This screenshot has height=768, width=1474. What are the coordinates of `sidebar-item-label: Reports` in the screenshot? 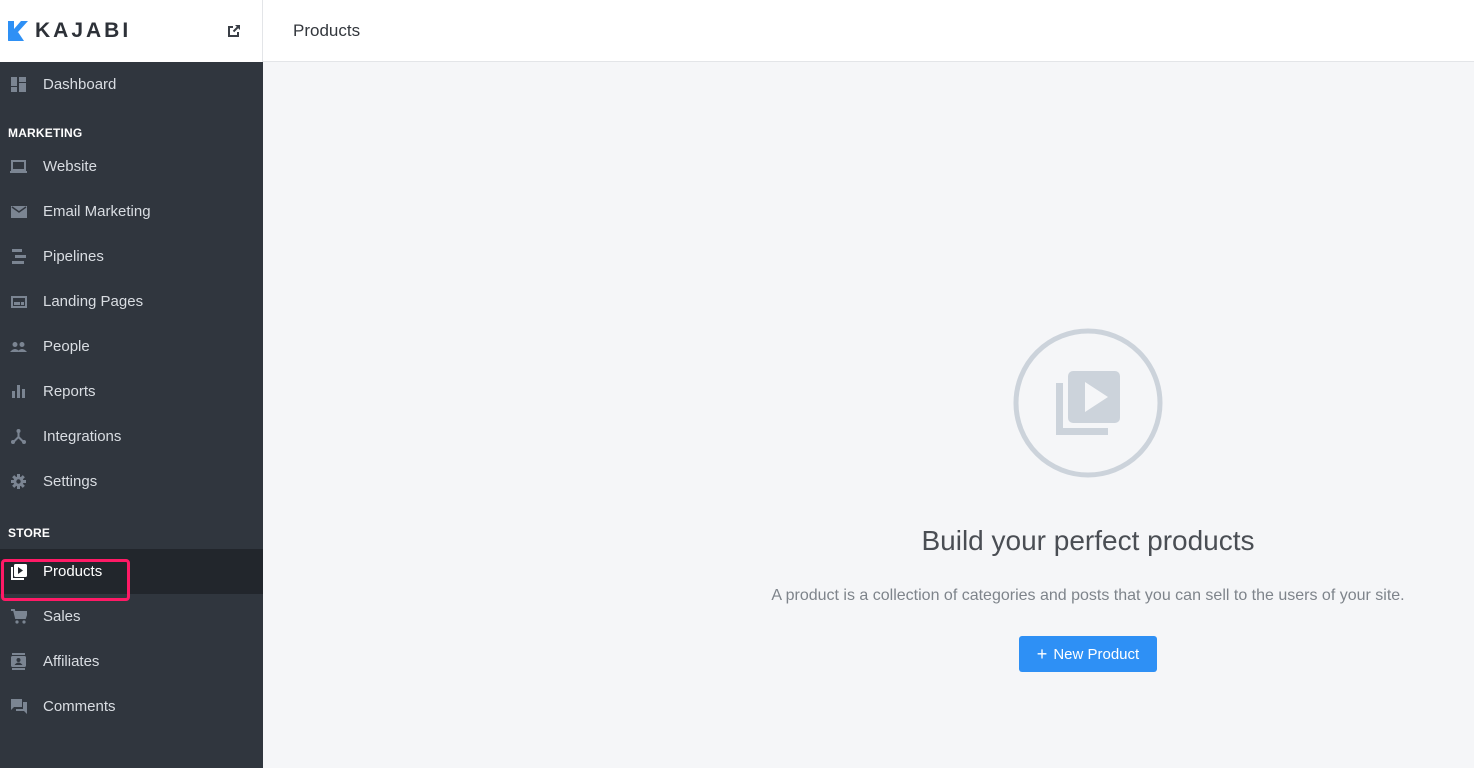 It's located at (69, 391).